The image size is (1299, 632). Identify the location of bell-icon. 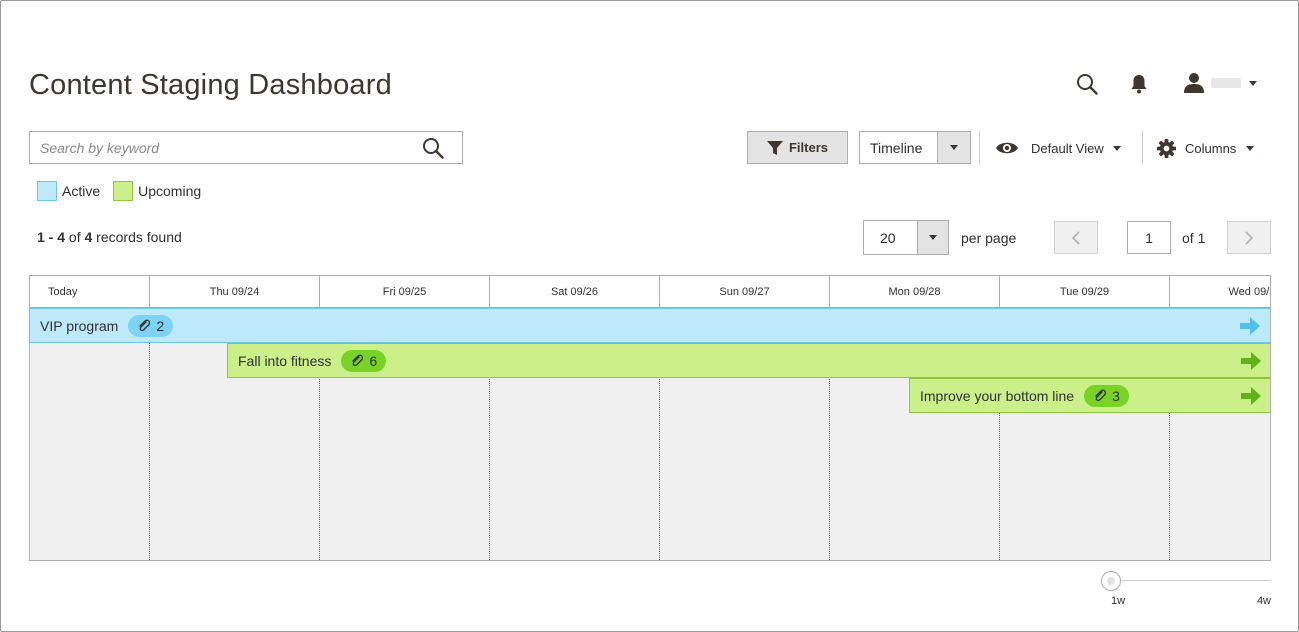
(1139, 84).